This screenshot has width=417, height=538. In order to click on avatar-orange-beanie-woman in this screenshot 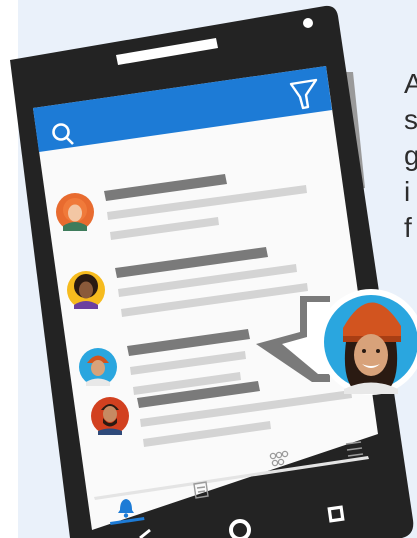, I will do `click(98, 367)`.